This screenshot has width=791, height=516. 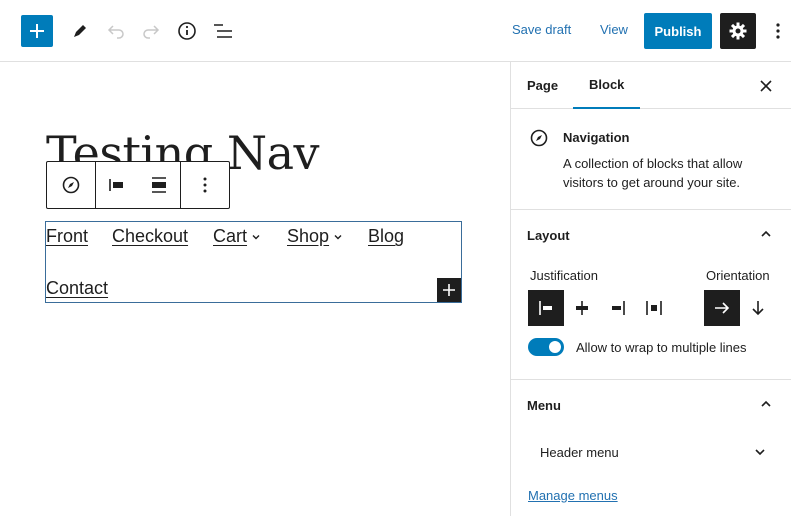 I want to click on block-options-button, so click(x=205, y=185).